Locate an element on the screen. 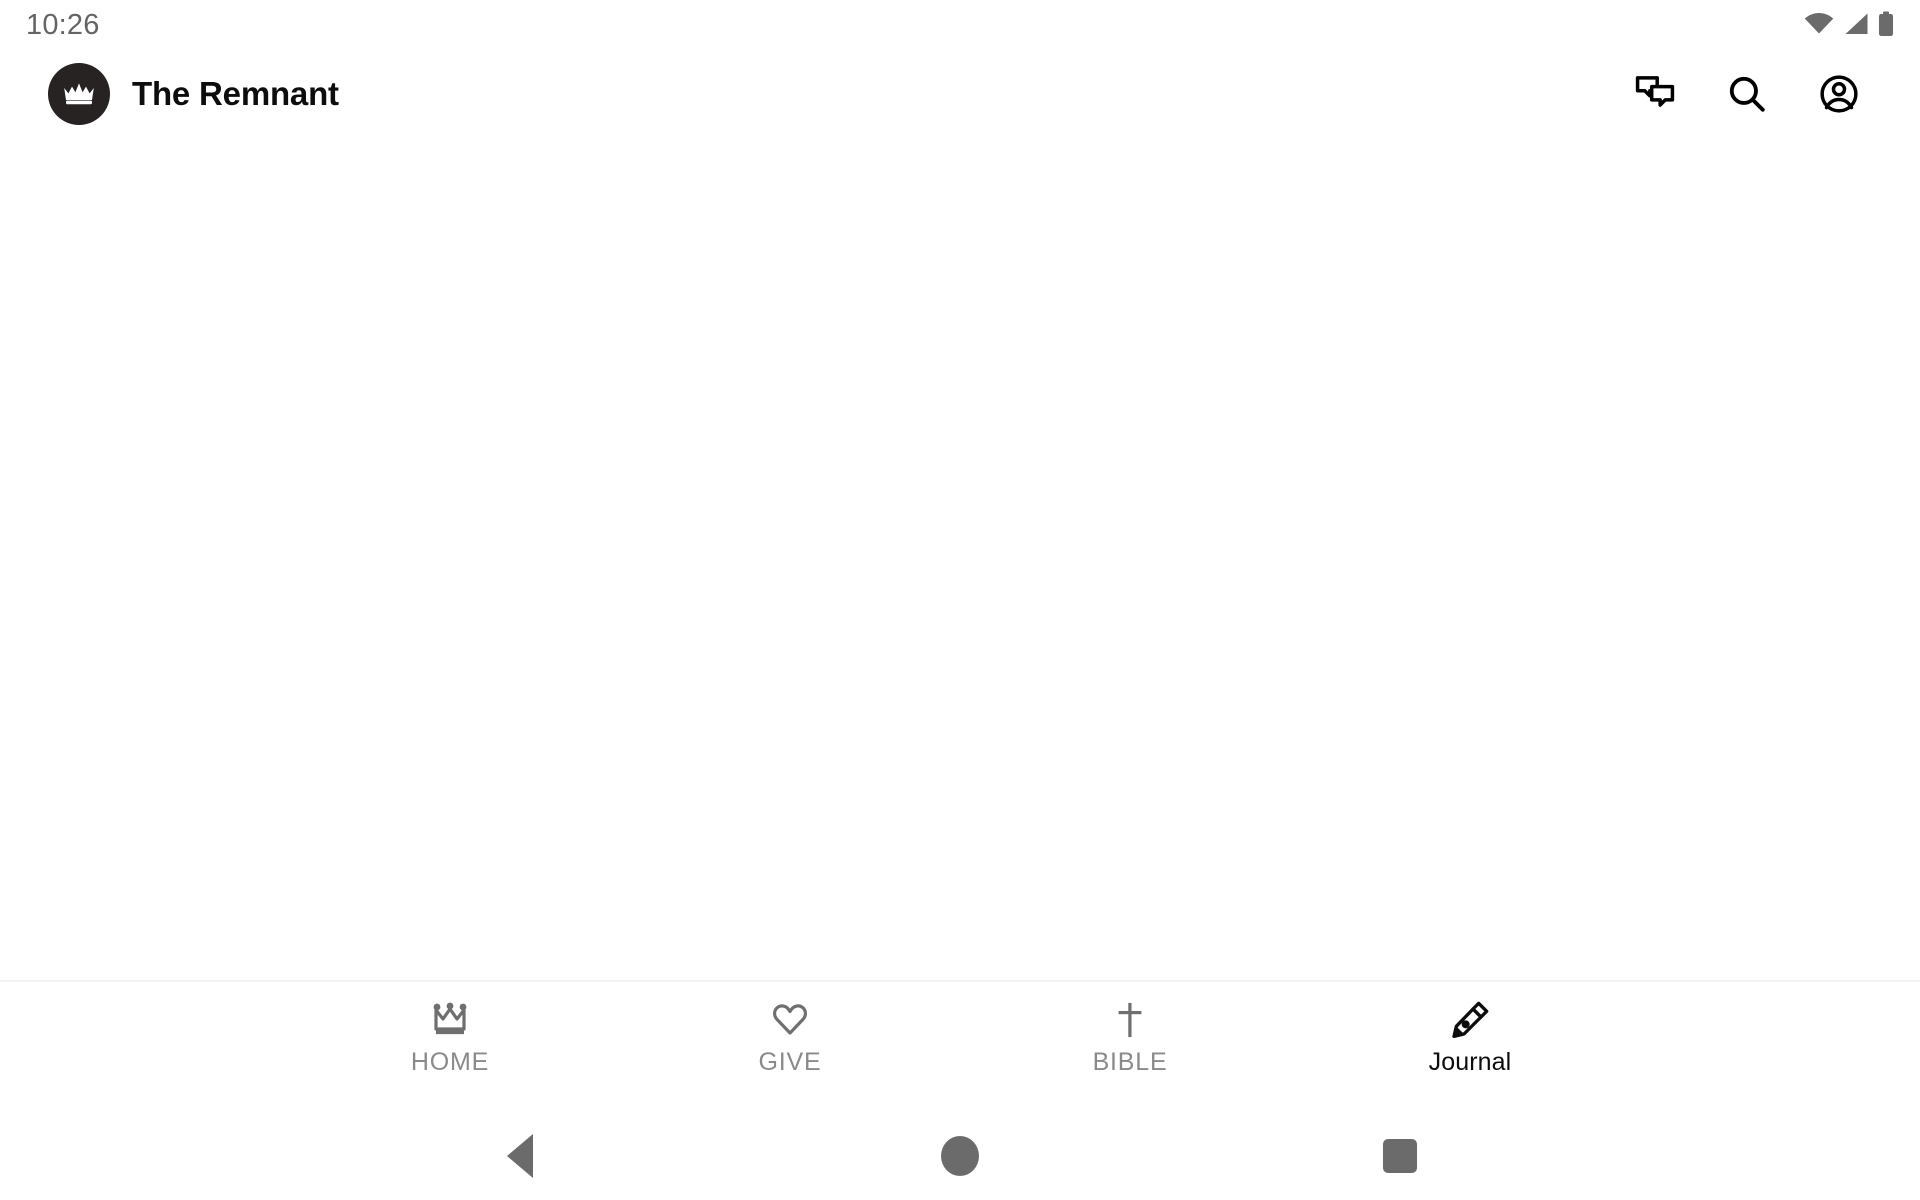 This screenshot has height=1200, width=1920. bottom-tab-bar: HOME GIVE BIBLE Journal is located at coordinates (960, 1046).